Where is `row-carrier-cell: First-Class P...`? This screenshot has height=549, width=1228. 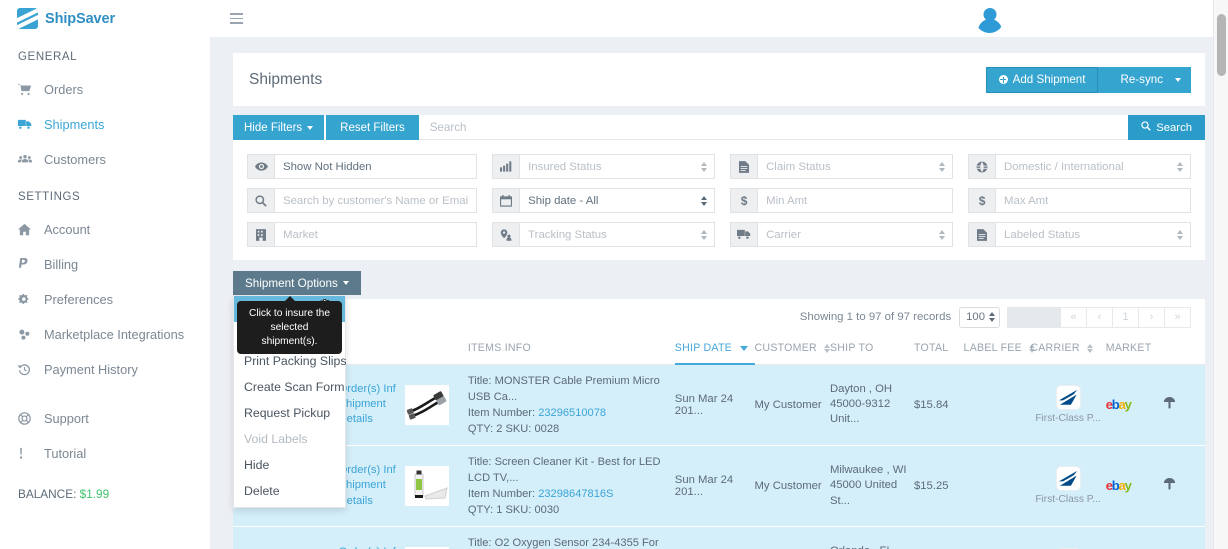
row-carrier-cell: First-Class P... is located at coordinates (1068, 486).